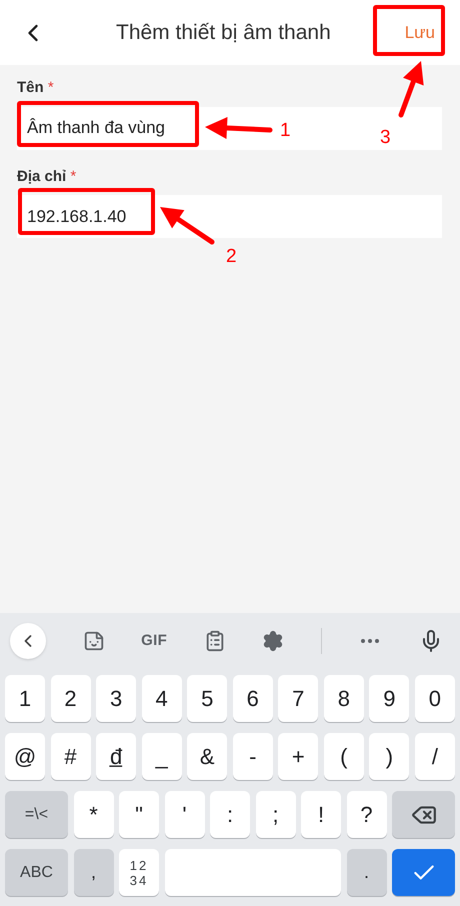 The height and width of the screenshot is (906, 460). I want to click on key: *, so click(94, 814).